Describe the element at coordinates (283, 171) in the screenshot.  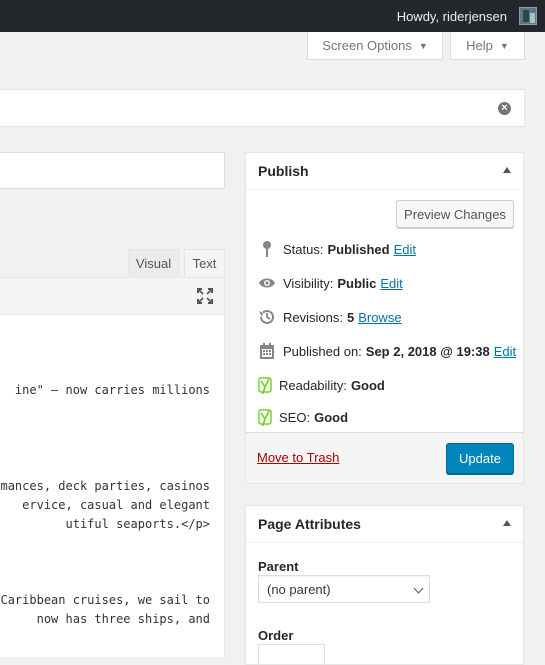
I see `publish-title: Publish` at that location.